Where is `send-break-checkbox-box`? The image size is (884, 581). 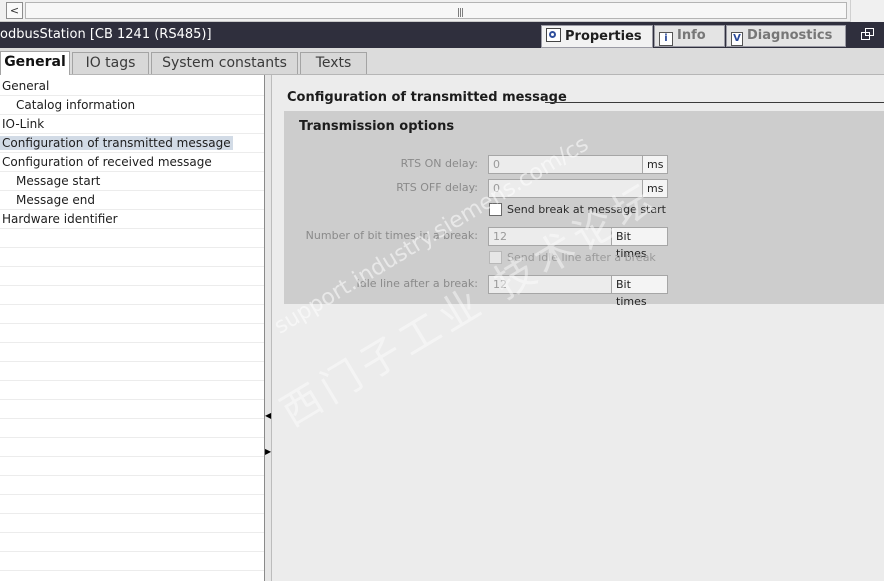 send-break-checkbox-box is located at coordinates (495, 209).